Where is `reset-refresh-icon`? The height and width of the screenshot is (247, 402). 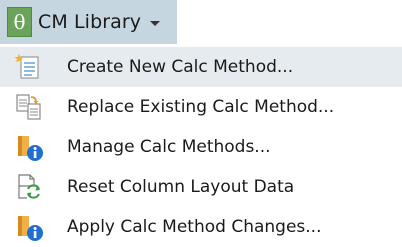 reset-refresh-icon is located at coordinates (29, 187).